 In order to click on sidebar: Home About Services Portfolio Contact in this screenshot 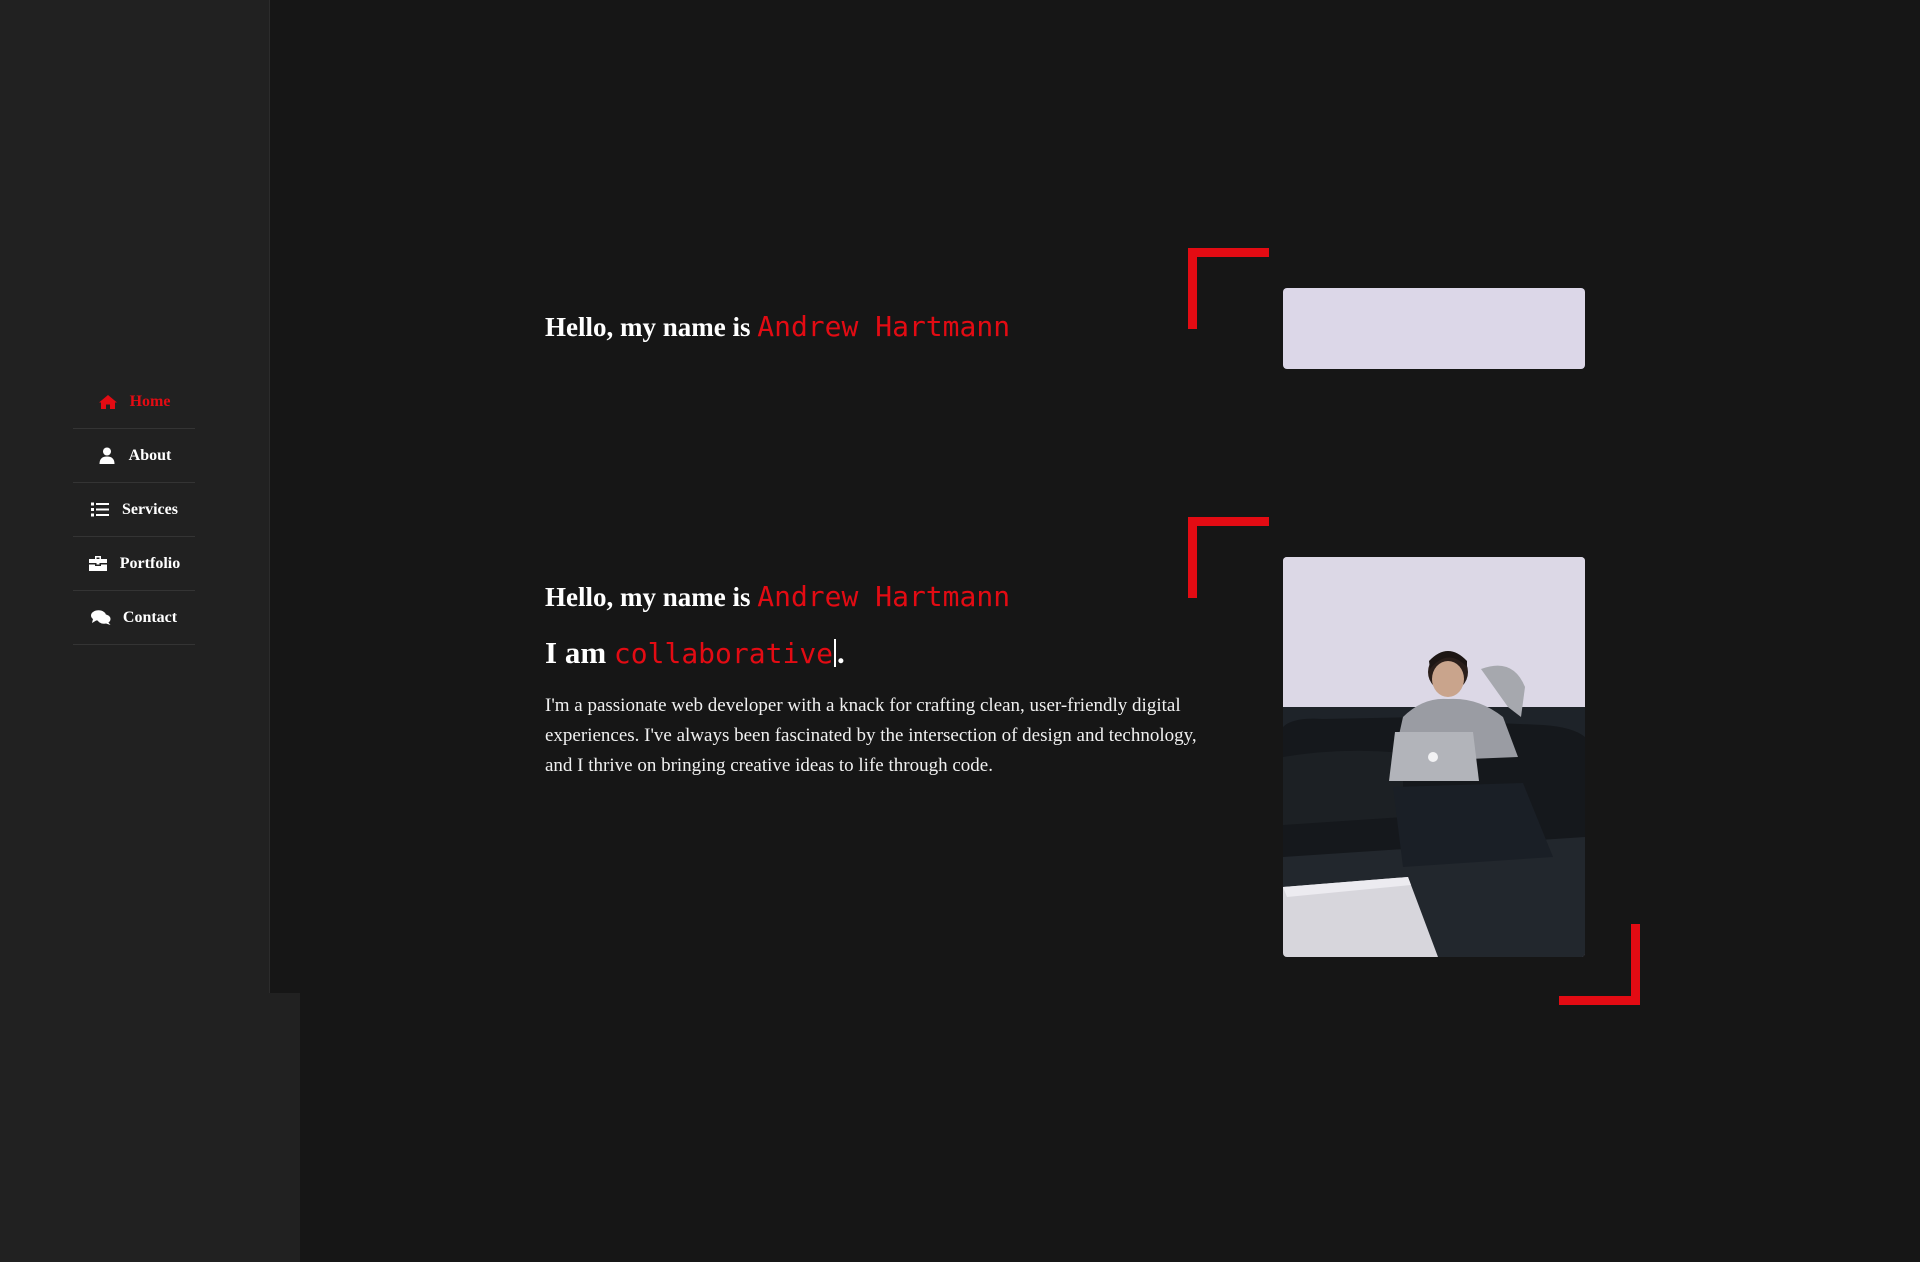, I will do `click(135, 496)`.